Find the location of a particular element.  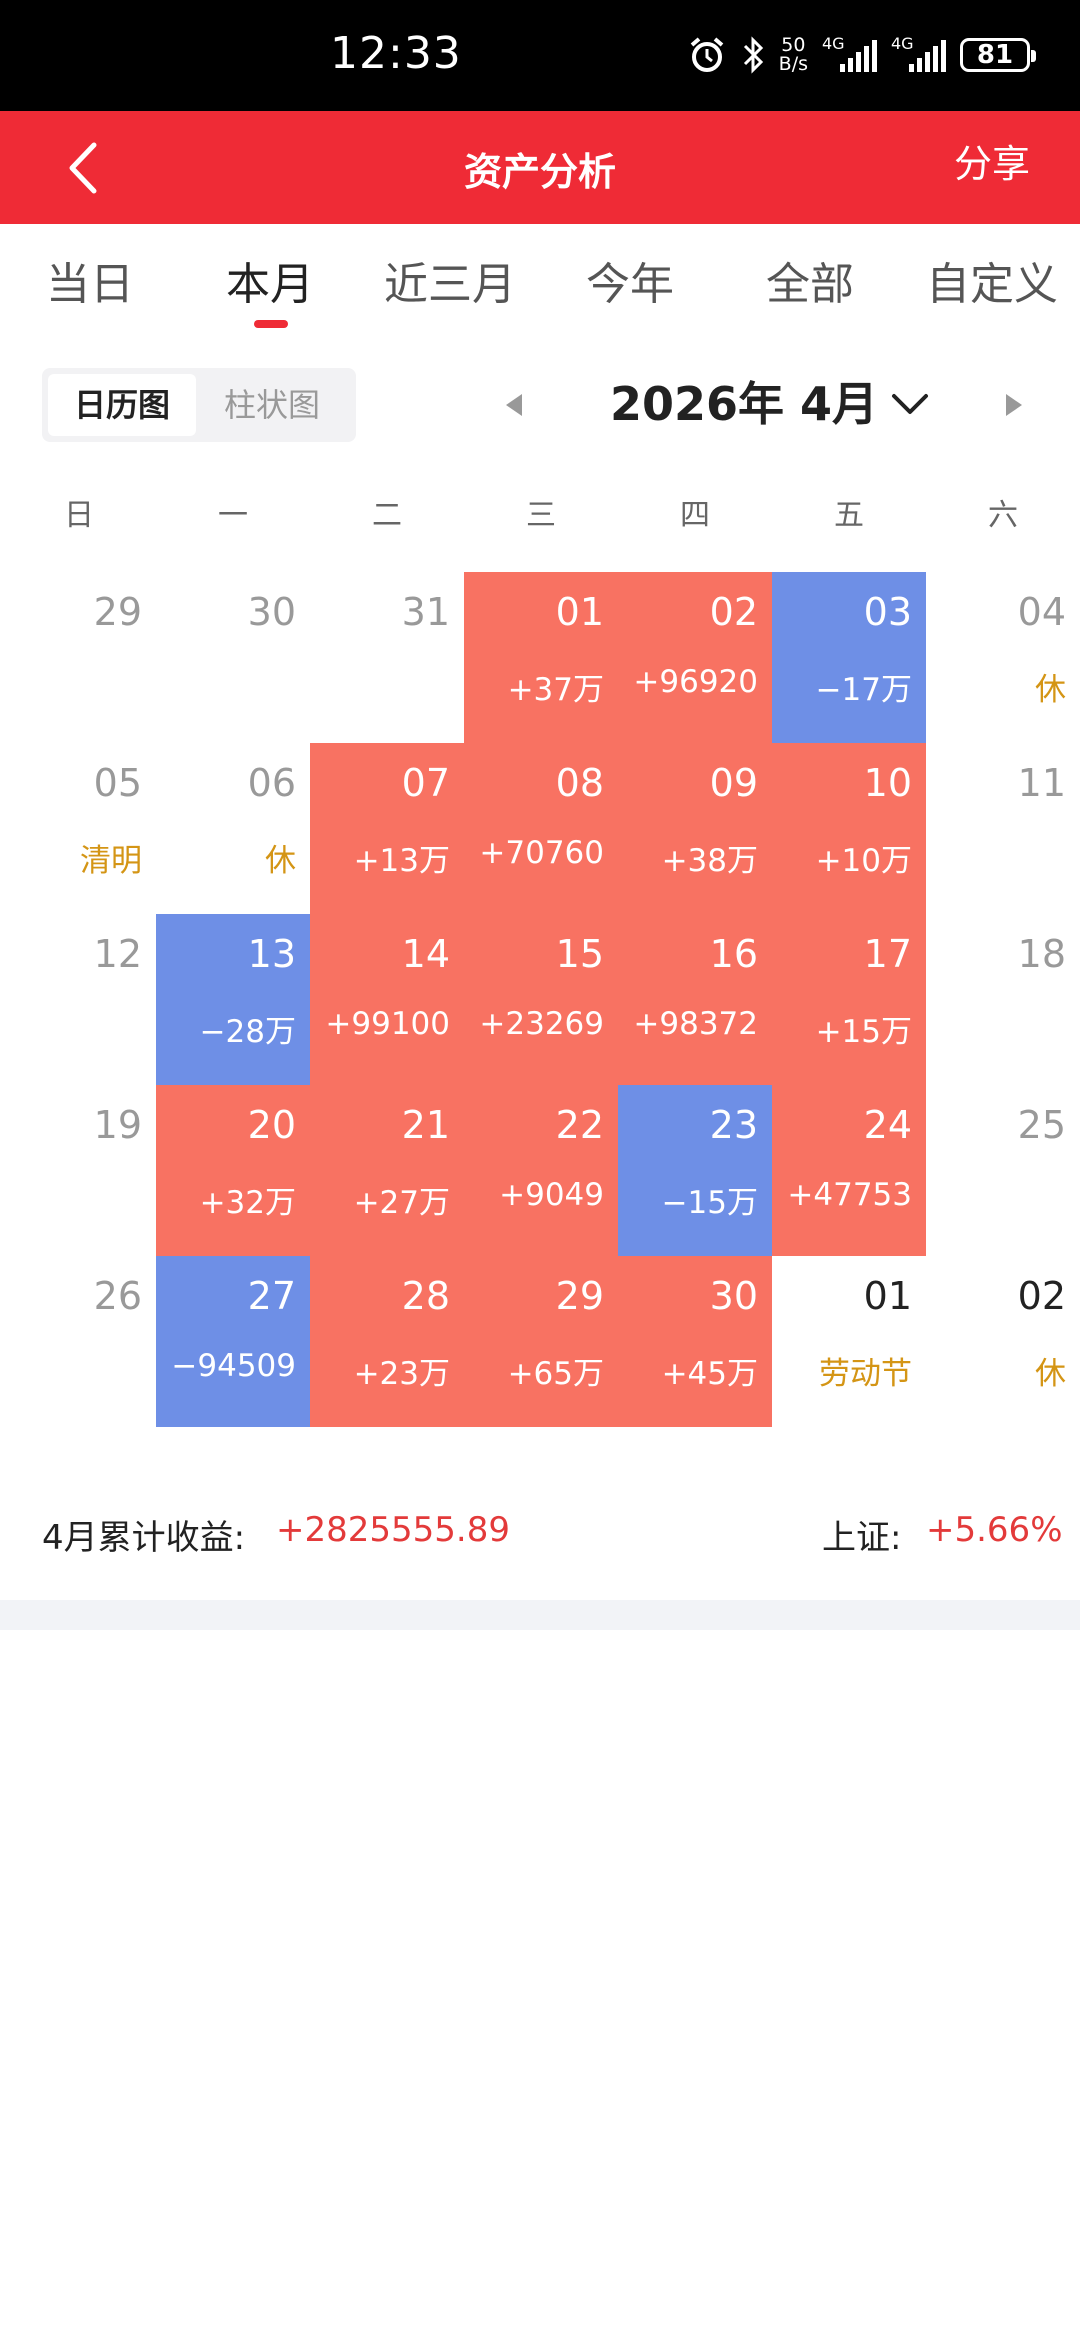

weekday-label: 六 is located at coordinates (1003, 515).